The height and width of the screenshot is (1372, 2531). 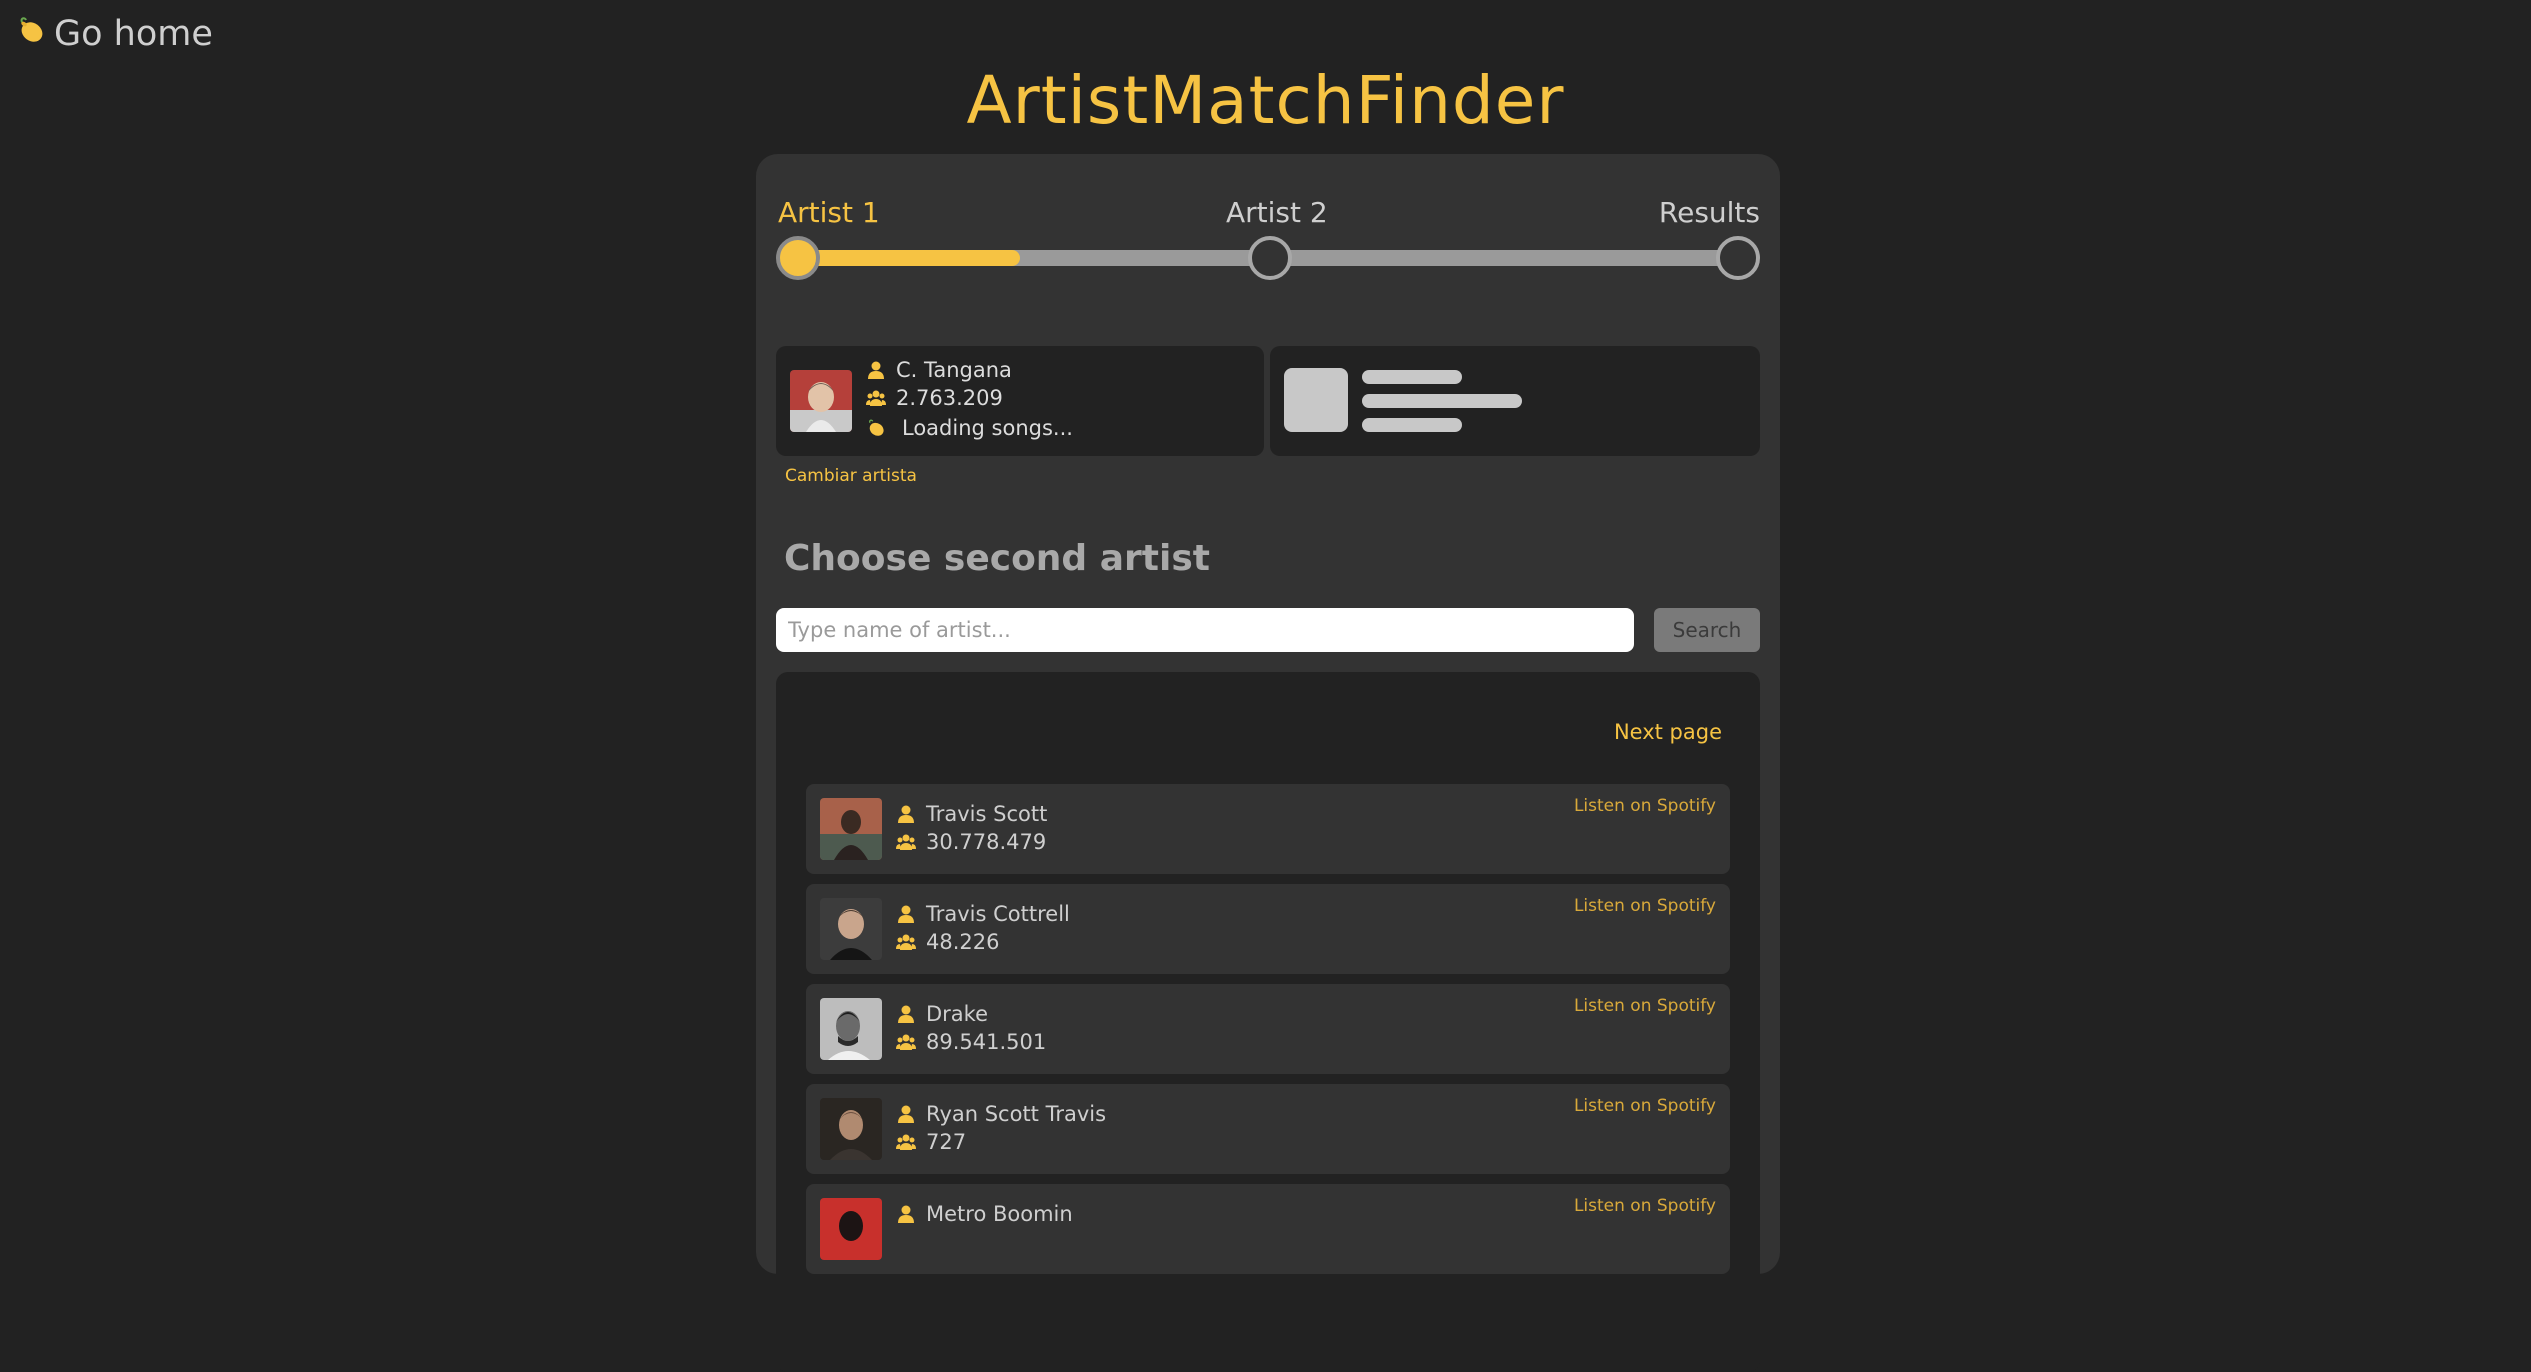 I want to click on search-button: Search, so click(x=1707, y=630).